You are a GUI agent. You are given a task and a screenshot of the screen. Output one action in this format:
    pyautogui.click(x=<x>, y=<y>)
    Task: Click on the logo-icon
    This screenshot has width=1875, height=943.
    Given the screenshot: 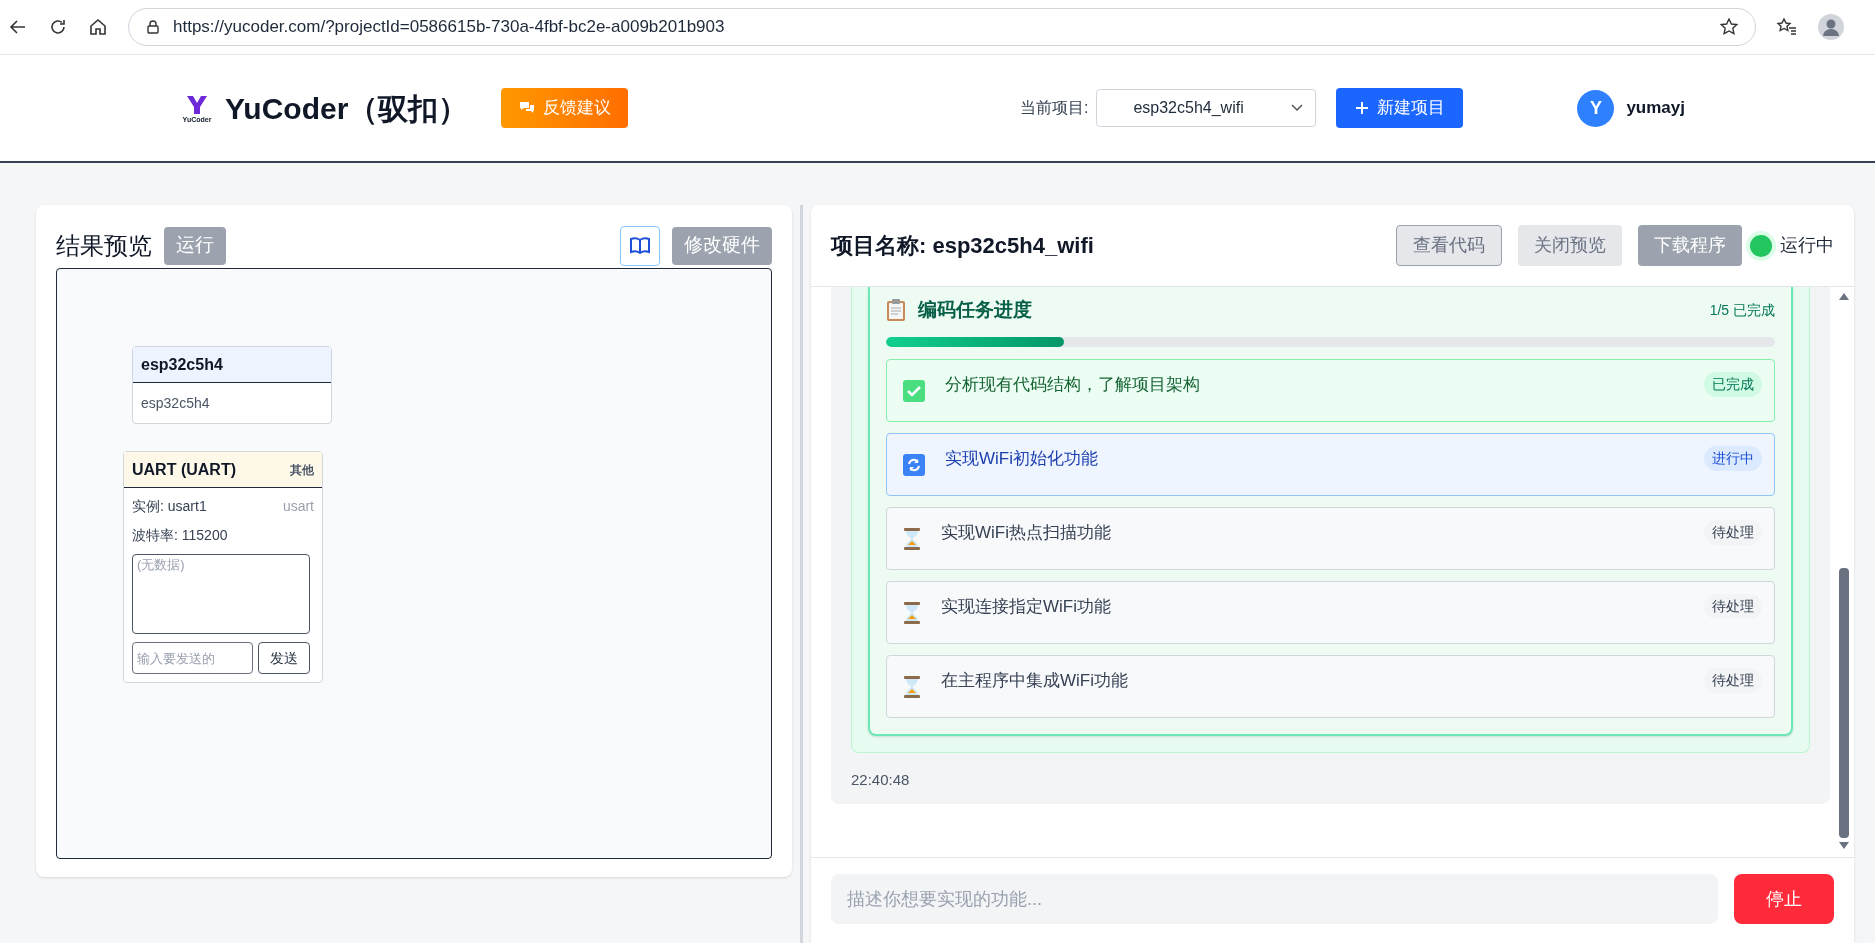 What is the action you would take?
    pyautogui.click(x=197, y=104)
    